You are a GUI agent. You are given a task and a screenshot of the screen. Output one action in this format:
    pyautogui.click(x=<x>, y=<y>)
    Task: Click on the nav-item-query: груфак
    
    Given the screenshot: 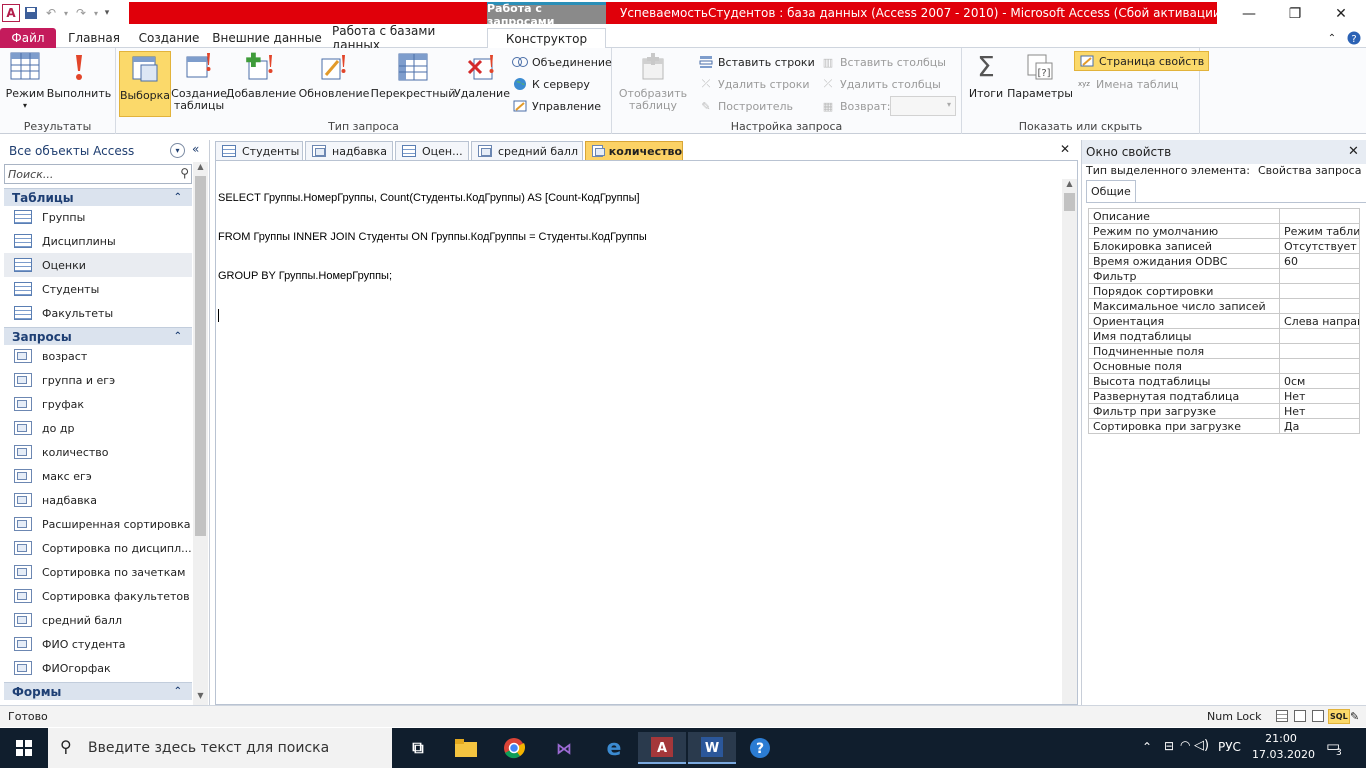 What is the action you would take?
    pyautogui.click(x=98, y=404)
    